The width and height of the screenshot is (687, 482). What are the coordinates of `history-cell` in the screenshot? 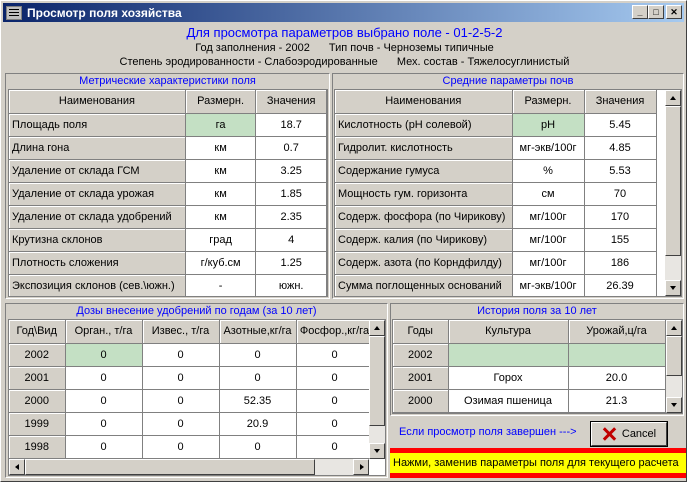 It's located at (617, 355).